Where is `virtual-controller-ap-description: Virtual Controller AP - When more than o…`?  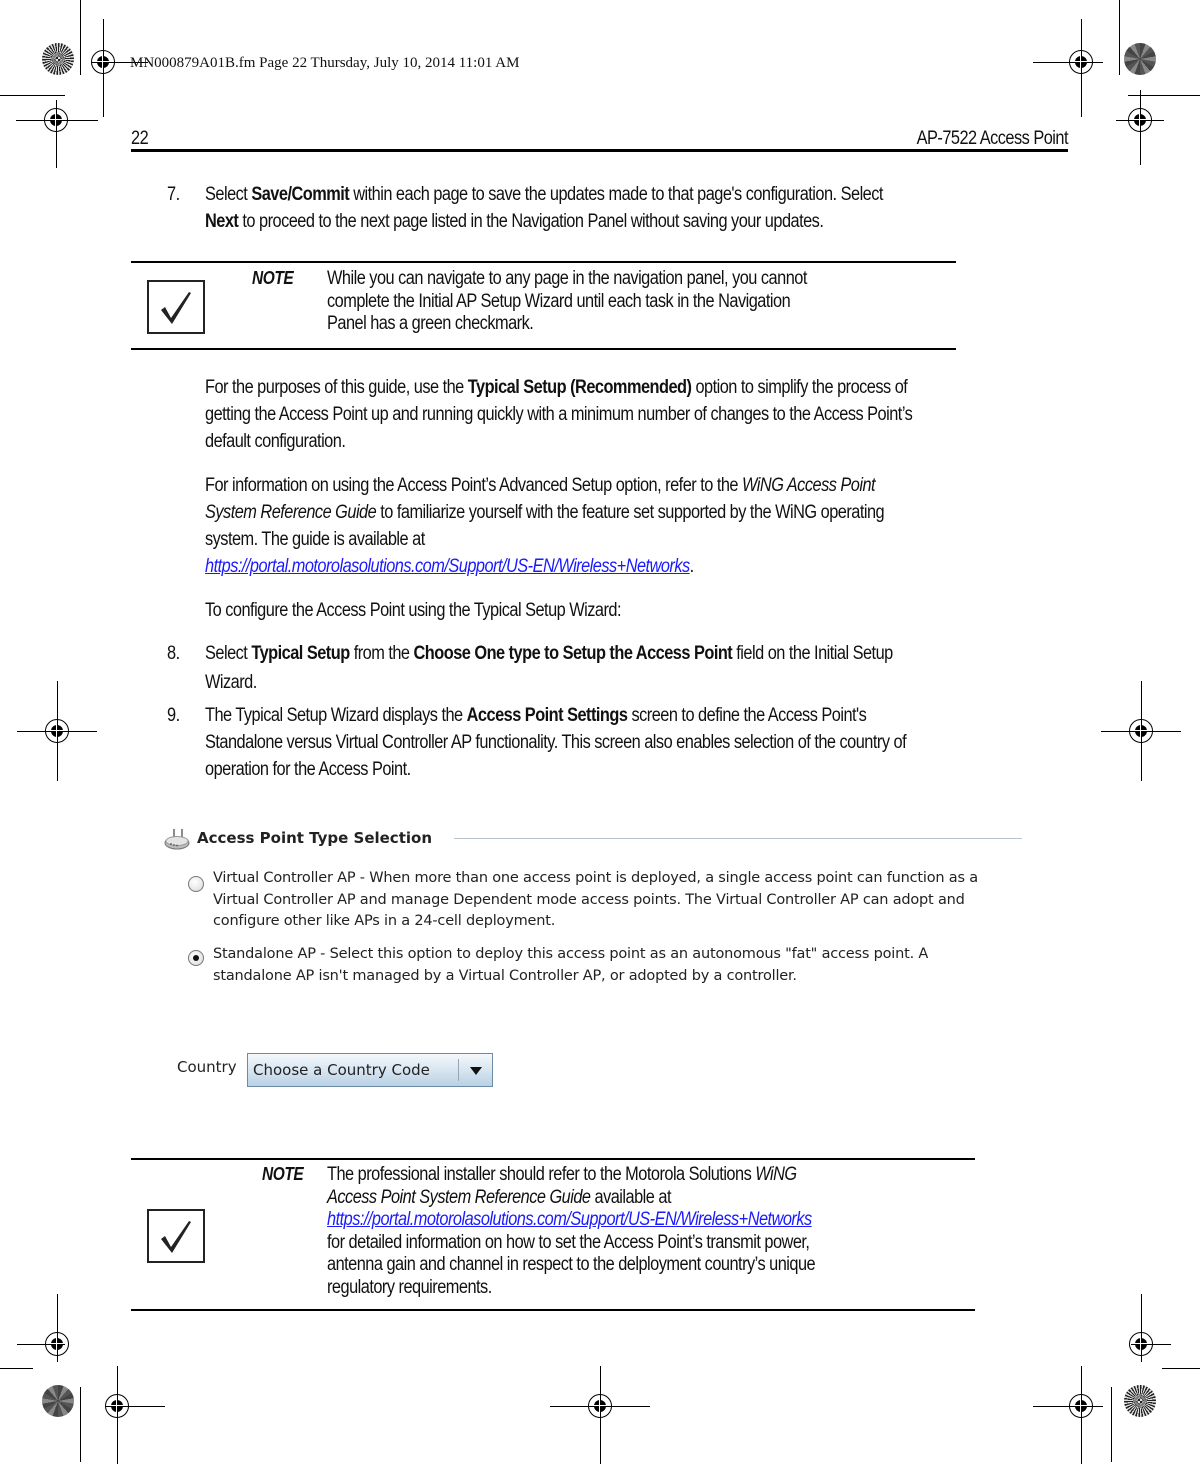 virtual-controller-ap-description: Virtual Controller AP - When more than o… is located at coordinates (595, 899).